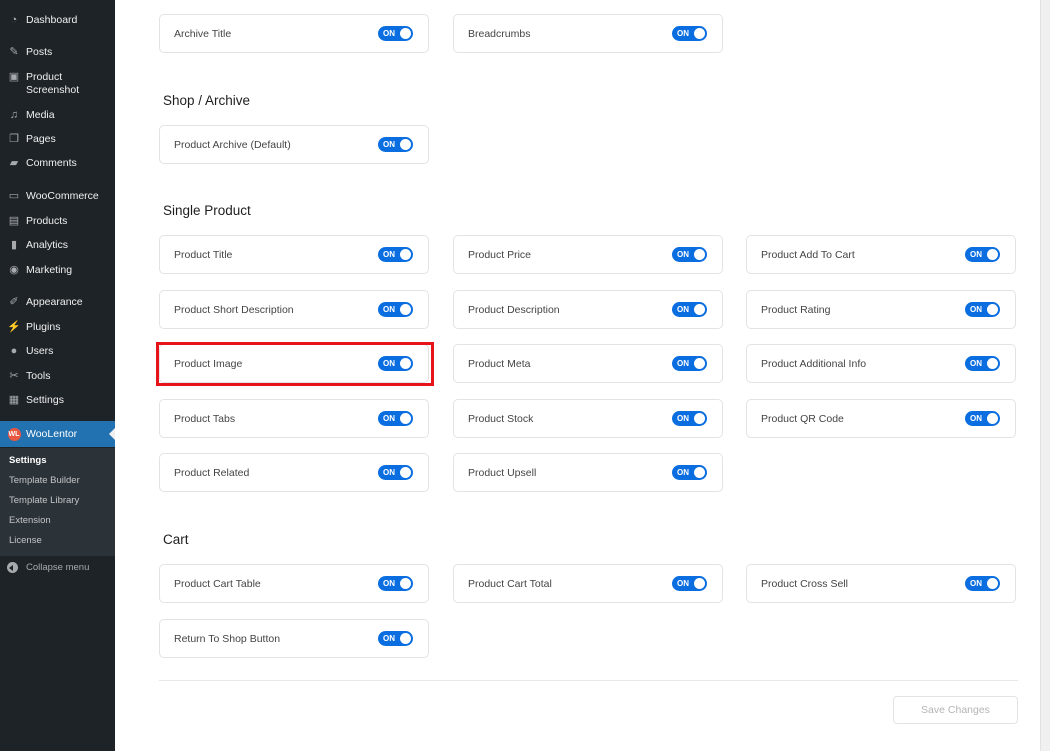 The height and width of the screenshot is (751, 1050). What do you see at coordinates (12, 567) in the screenshot?
I see `collapse-icon` at bounding box center [12, 567].